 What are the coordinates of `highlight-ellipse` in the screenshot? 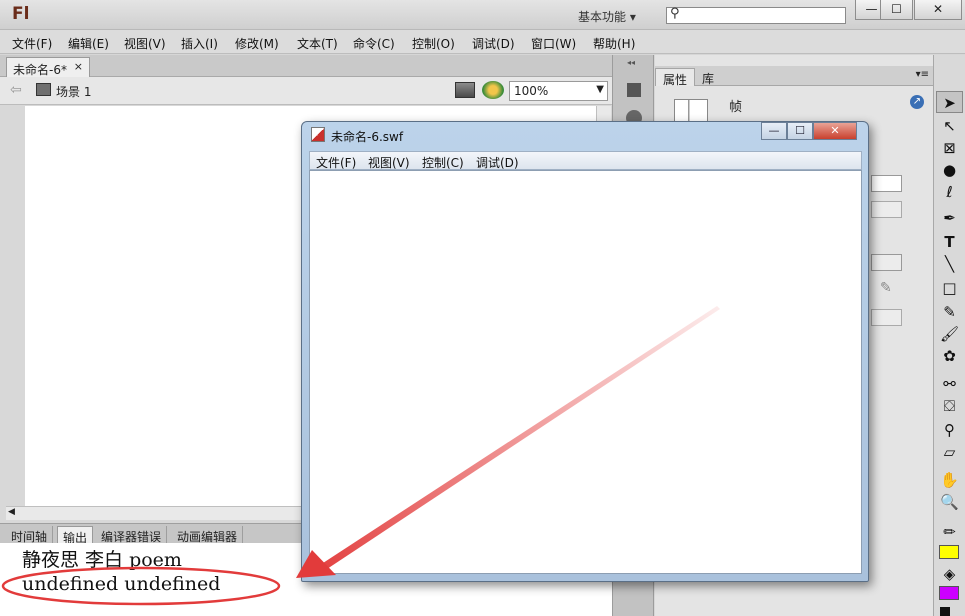 It's located at (141, 586).